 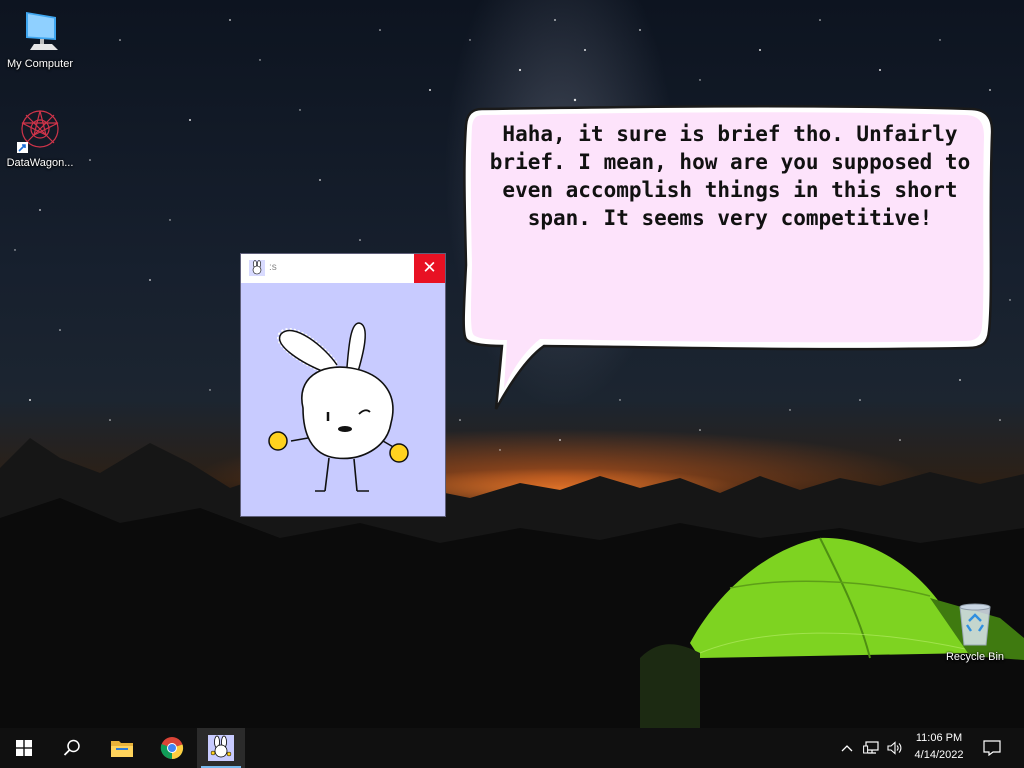 I want to click on window-titlebar: :s ✕, so click(x=343, y=268).